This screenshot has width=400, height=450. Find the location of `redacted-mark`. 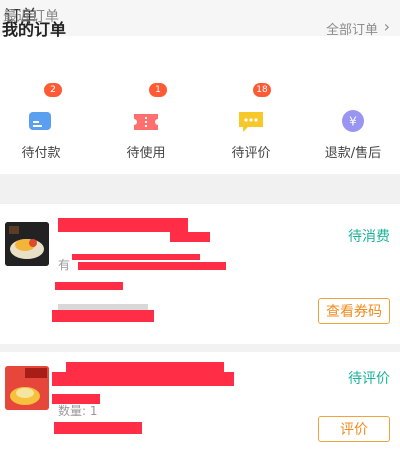

redacted-mark is located at coordinates (190, 237).